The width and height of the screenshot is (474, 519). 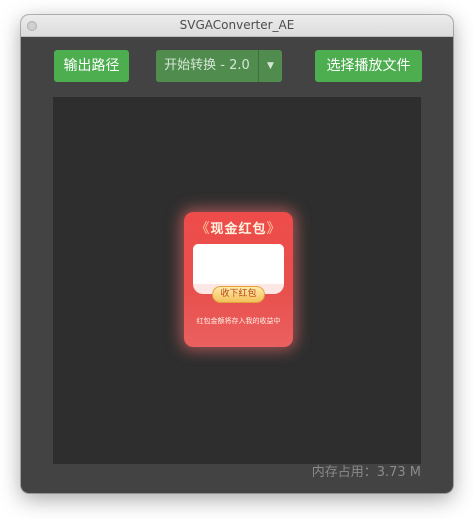 I want to click on window-title: SVGAConverter_AE, so click(x=237, y=25).